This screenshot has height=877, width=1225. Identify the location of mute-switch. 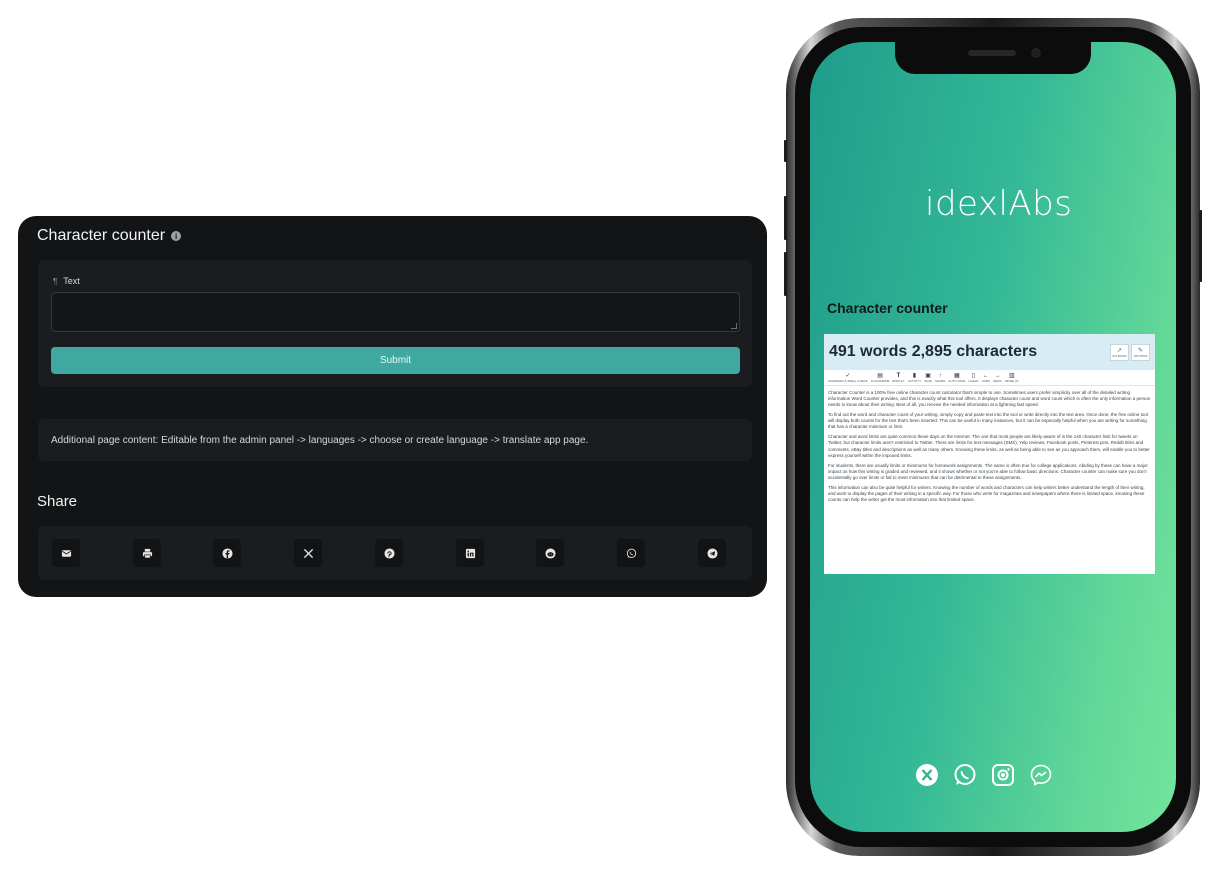
(785, 151).